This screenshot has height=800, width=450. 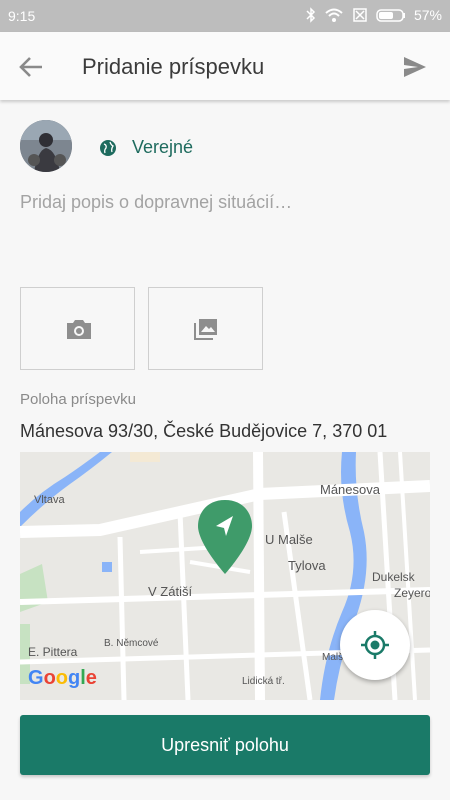 I want to click on street-label: Tylova, so click(x=307, y=565).